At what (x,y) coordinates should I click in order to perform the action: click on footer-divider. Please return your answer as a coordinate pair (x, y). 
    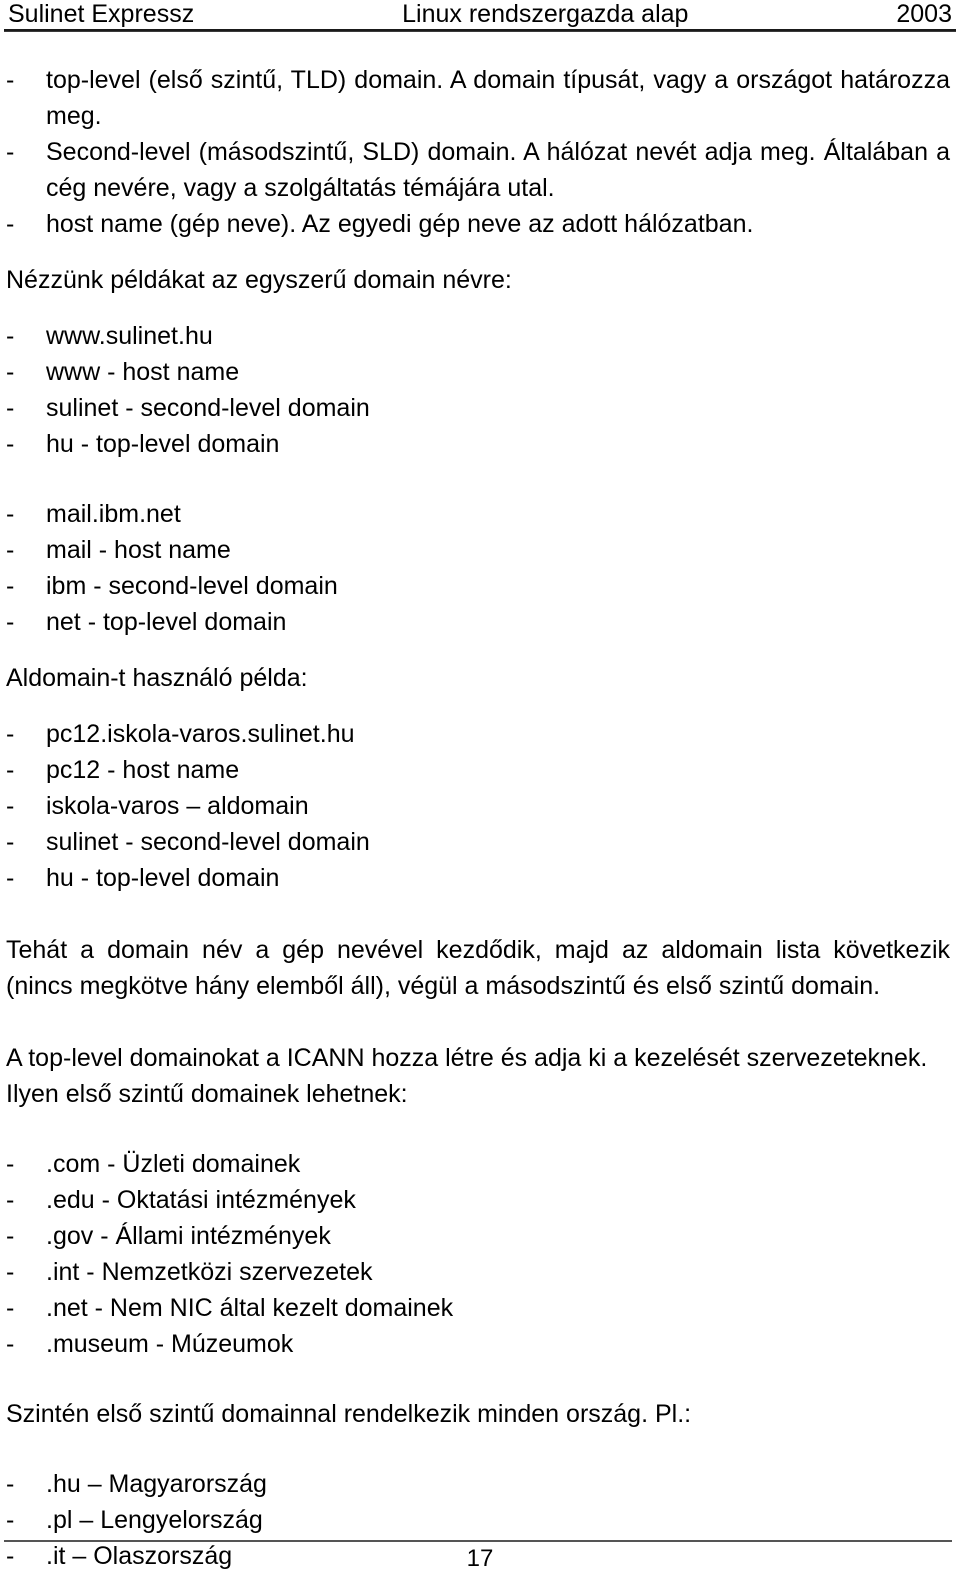
    Looking at the image, I should click on (478, 1541).